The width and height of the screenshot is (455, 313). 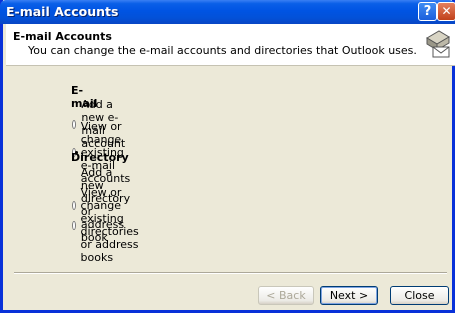 I want to click on button-separator, so click(x=230, y=273).